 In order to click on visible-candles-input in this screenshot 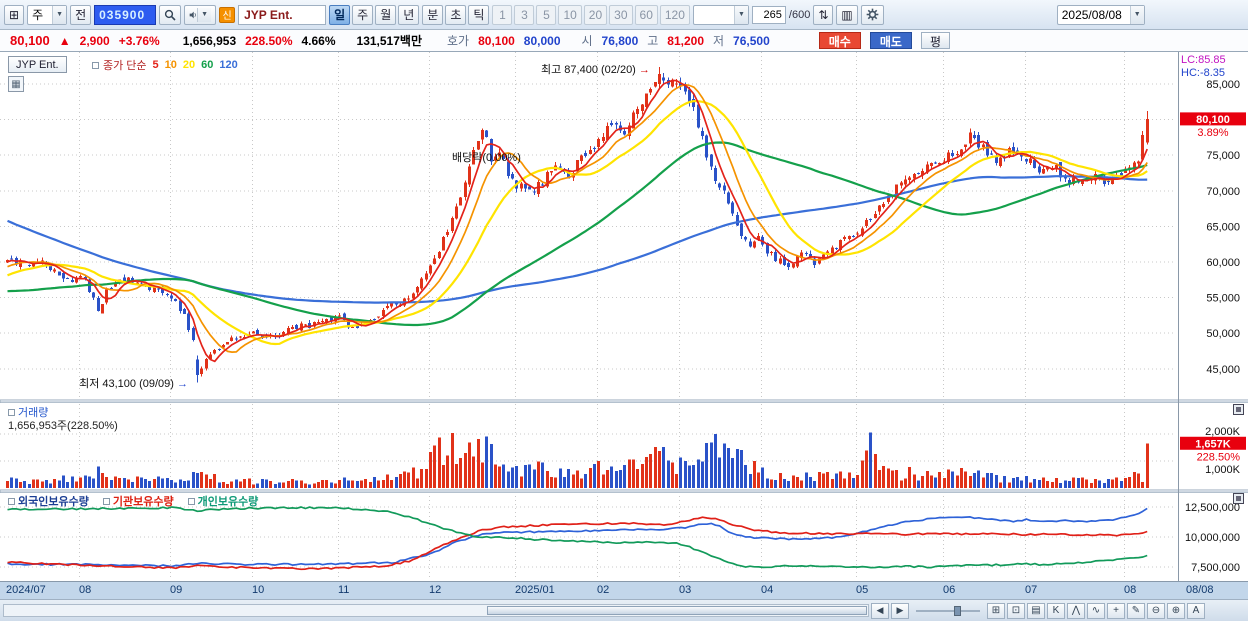, I will do `click(768, 14)`.